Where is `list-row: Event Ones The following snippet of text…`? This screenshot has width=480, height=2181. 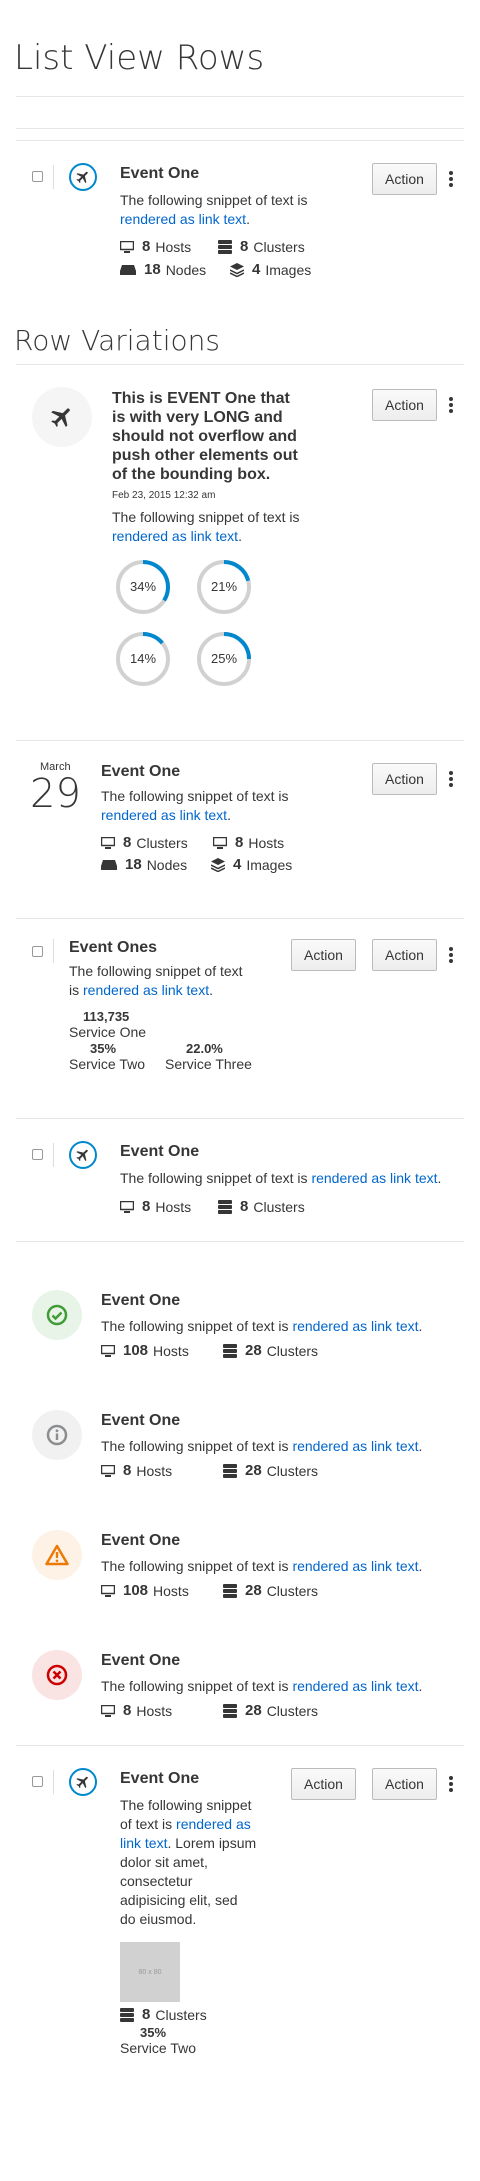 list-row: Event Ones The following snippet of text… is located at coordinates (240, 1018).